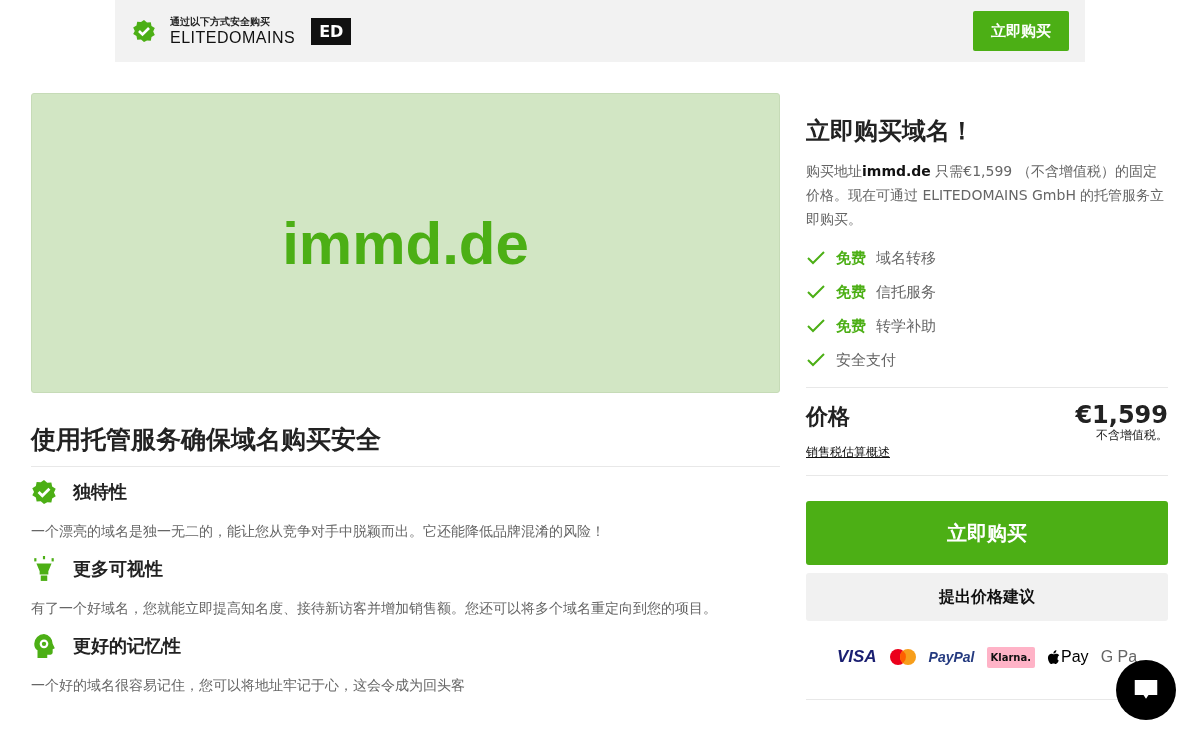  I want to click on offer-title: 立即购买域名！, so click(890, 131).